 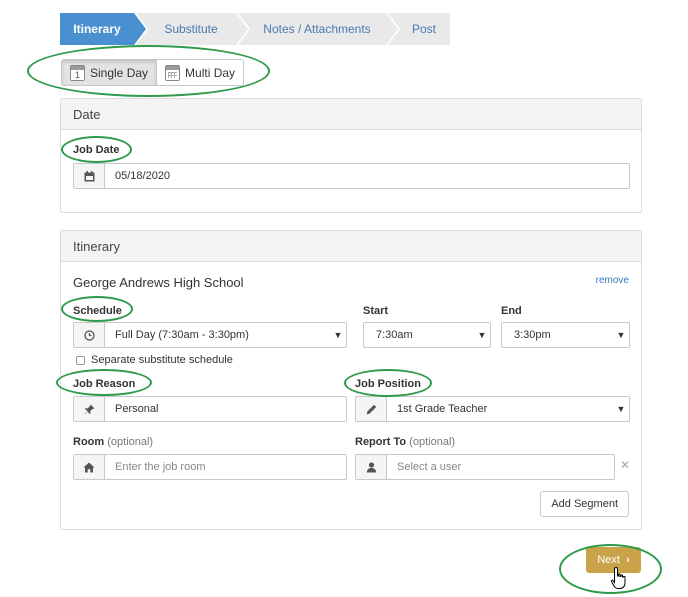 What do you see at coordinates (182, 335) in the screenshot?
I see `schedule-value: Full Day (7:30am - 3:30pm)` at bounding box center [182, 335].